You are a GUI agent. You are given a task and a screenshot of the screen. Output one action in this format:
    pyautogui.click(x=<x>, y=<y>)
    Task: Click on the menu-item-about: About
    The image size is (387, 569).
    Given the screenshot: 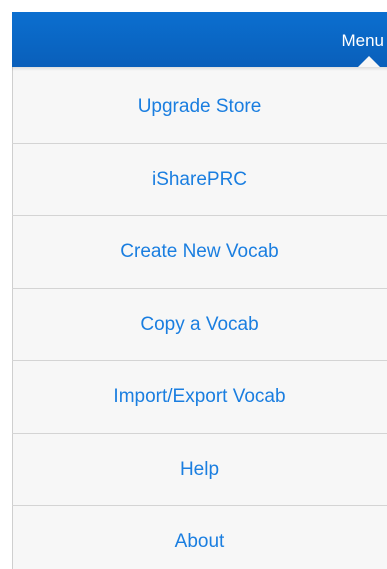 What is the action you would take?
    pyautogui.click(x=199, y=537)
    